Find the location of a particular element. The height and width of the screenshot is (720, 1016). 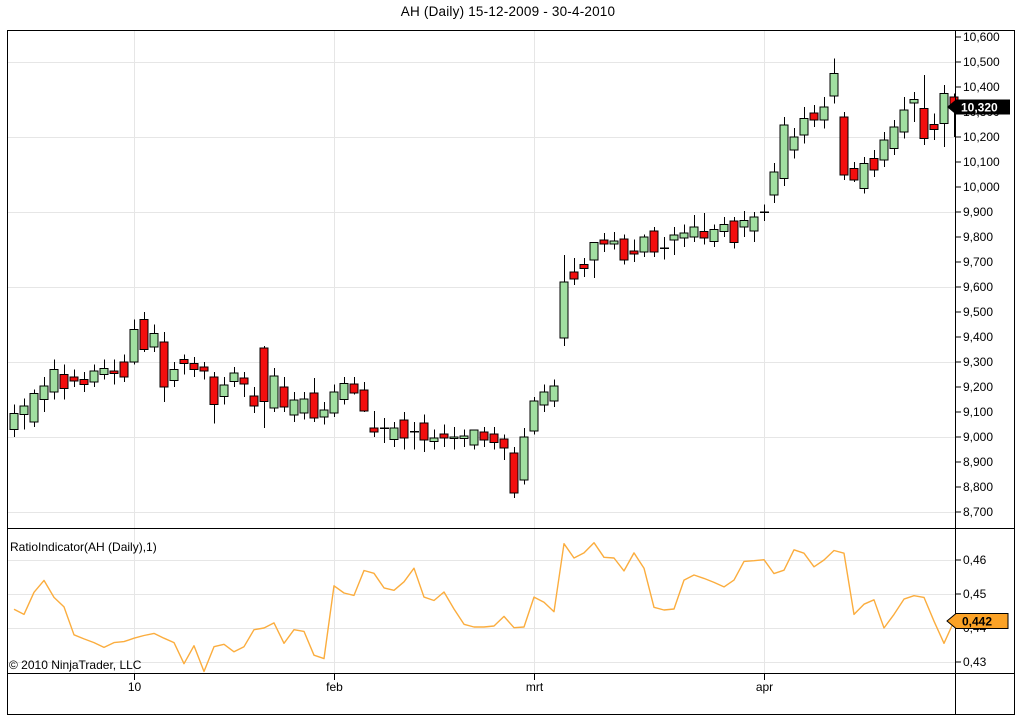

price-tick-label: 9,700 is located at coordinates (978, 262).